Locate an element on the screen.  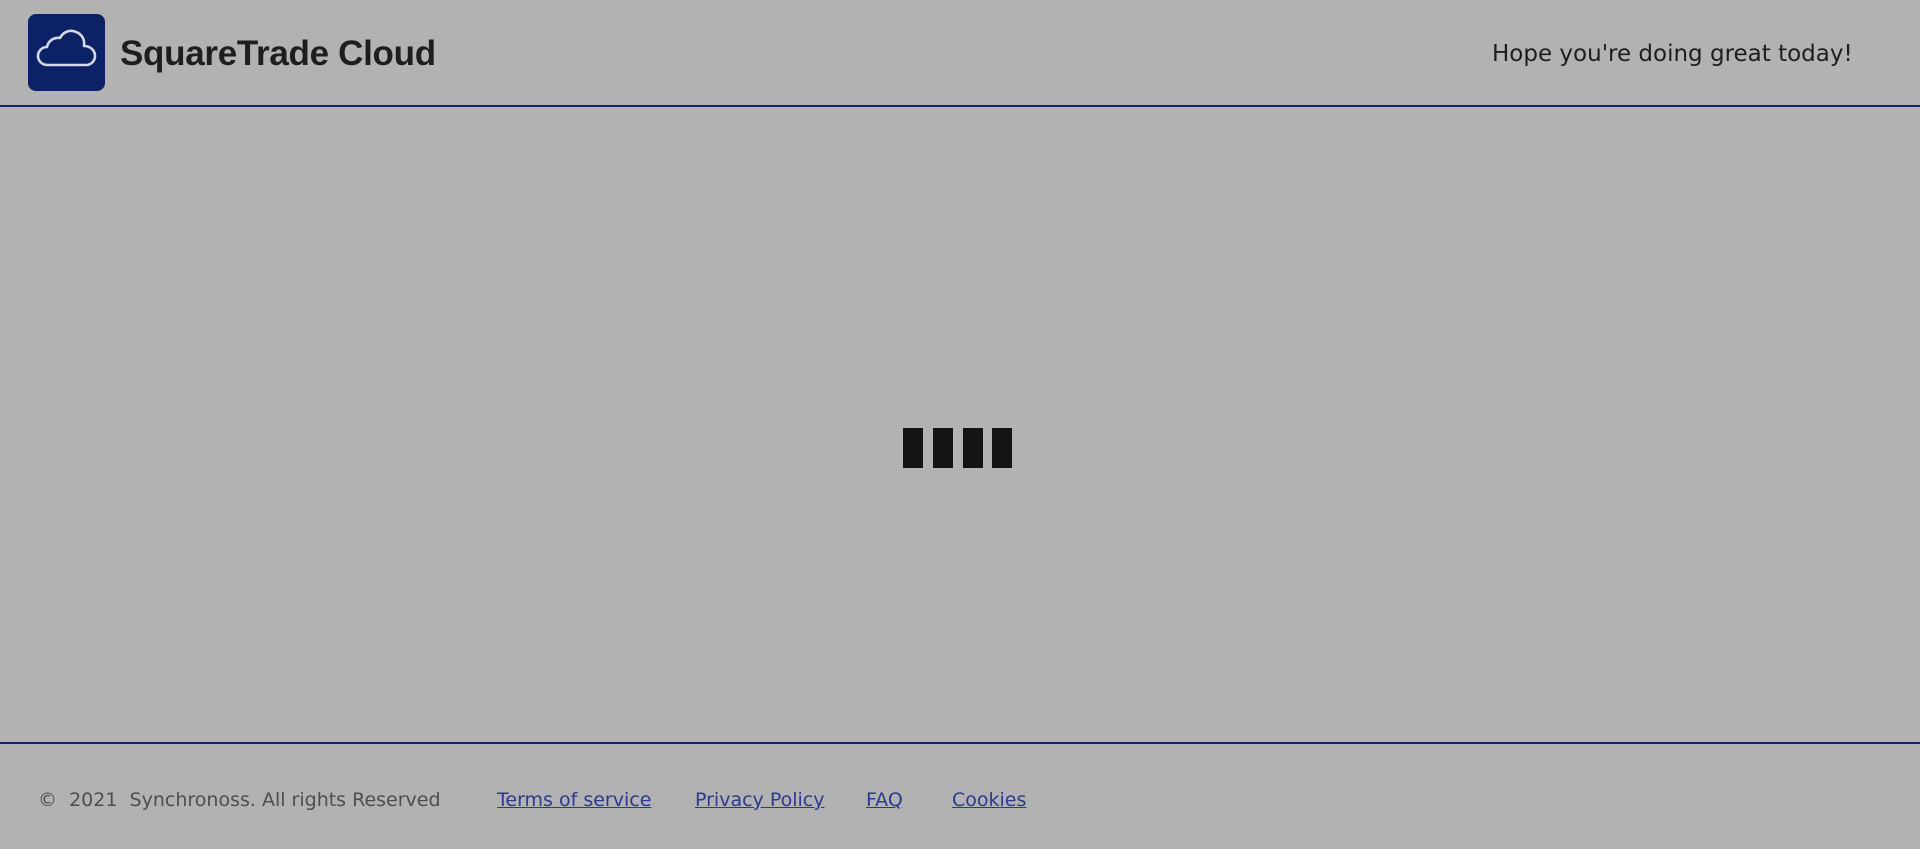
cloud-icon is located at coordinates (66, 48).